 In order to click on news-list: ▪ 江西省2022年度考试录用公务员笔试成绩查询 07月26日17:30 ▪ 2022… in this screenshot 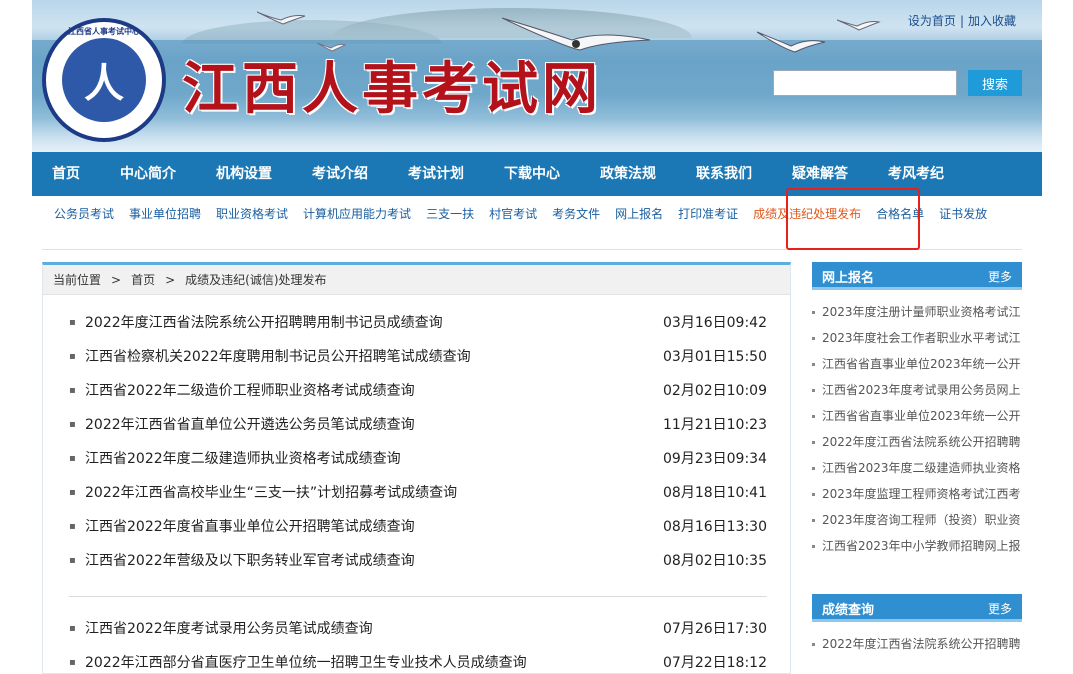, I will do `click(418, 646)`.